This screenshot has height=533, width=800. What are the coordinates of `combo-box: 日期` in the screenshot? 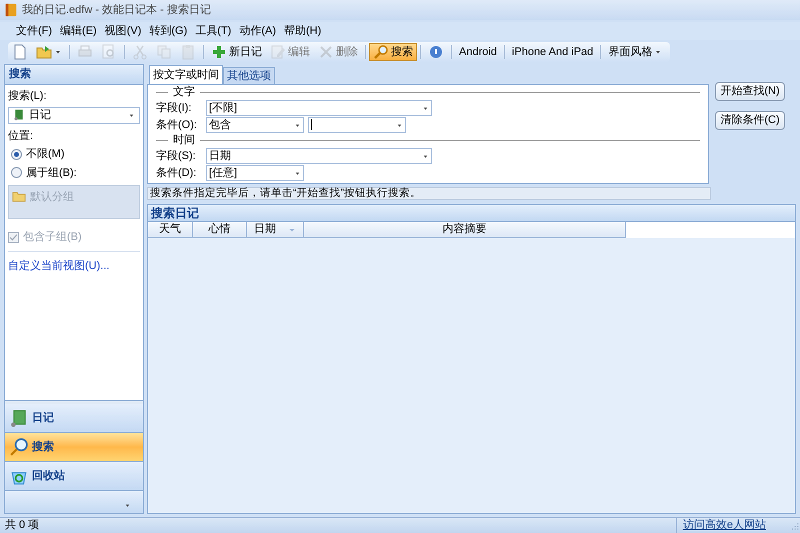 It's located at (319, 156).